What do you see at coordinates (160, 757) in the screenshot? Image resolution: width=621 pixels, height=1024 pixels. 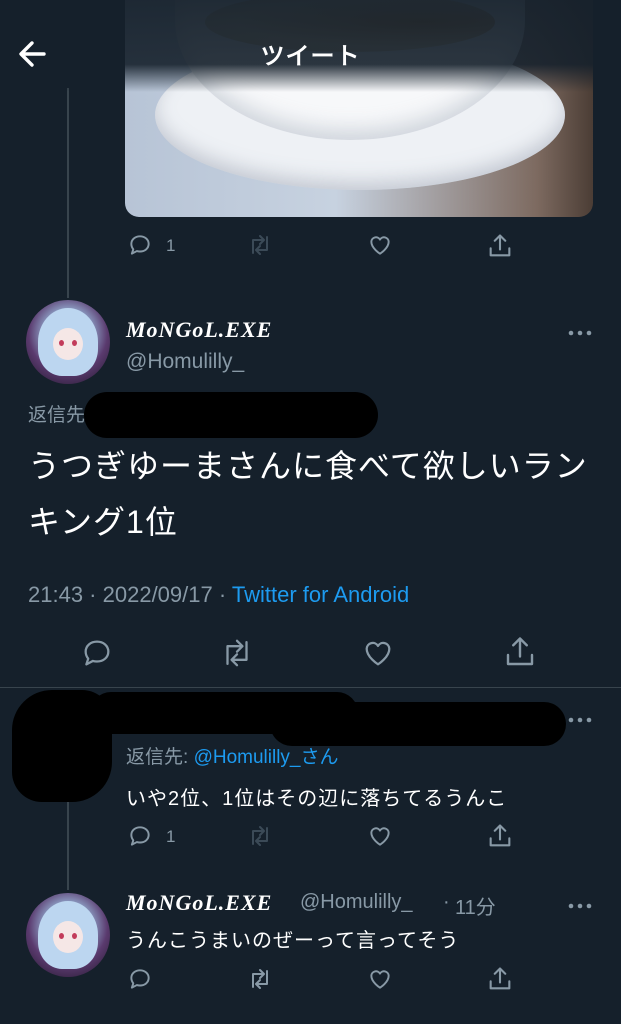 I see `reply-to-label: 返信先:` at bounding box center [160, 757].